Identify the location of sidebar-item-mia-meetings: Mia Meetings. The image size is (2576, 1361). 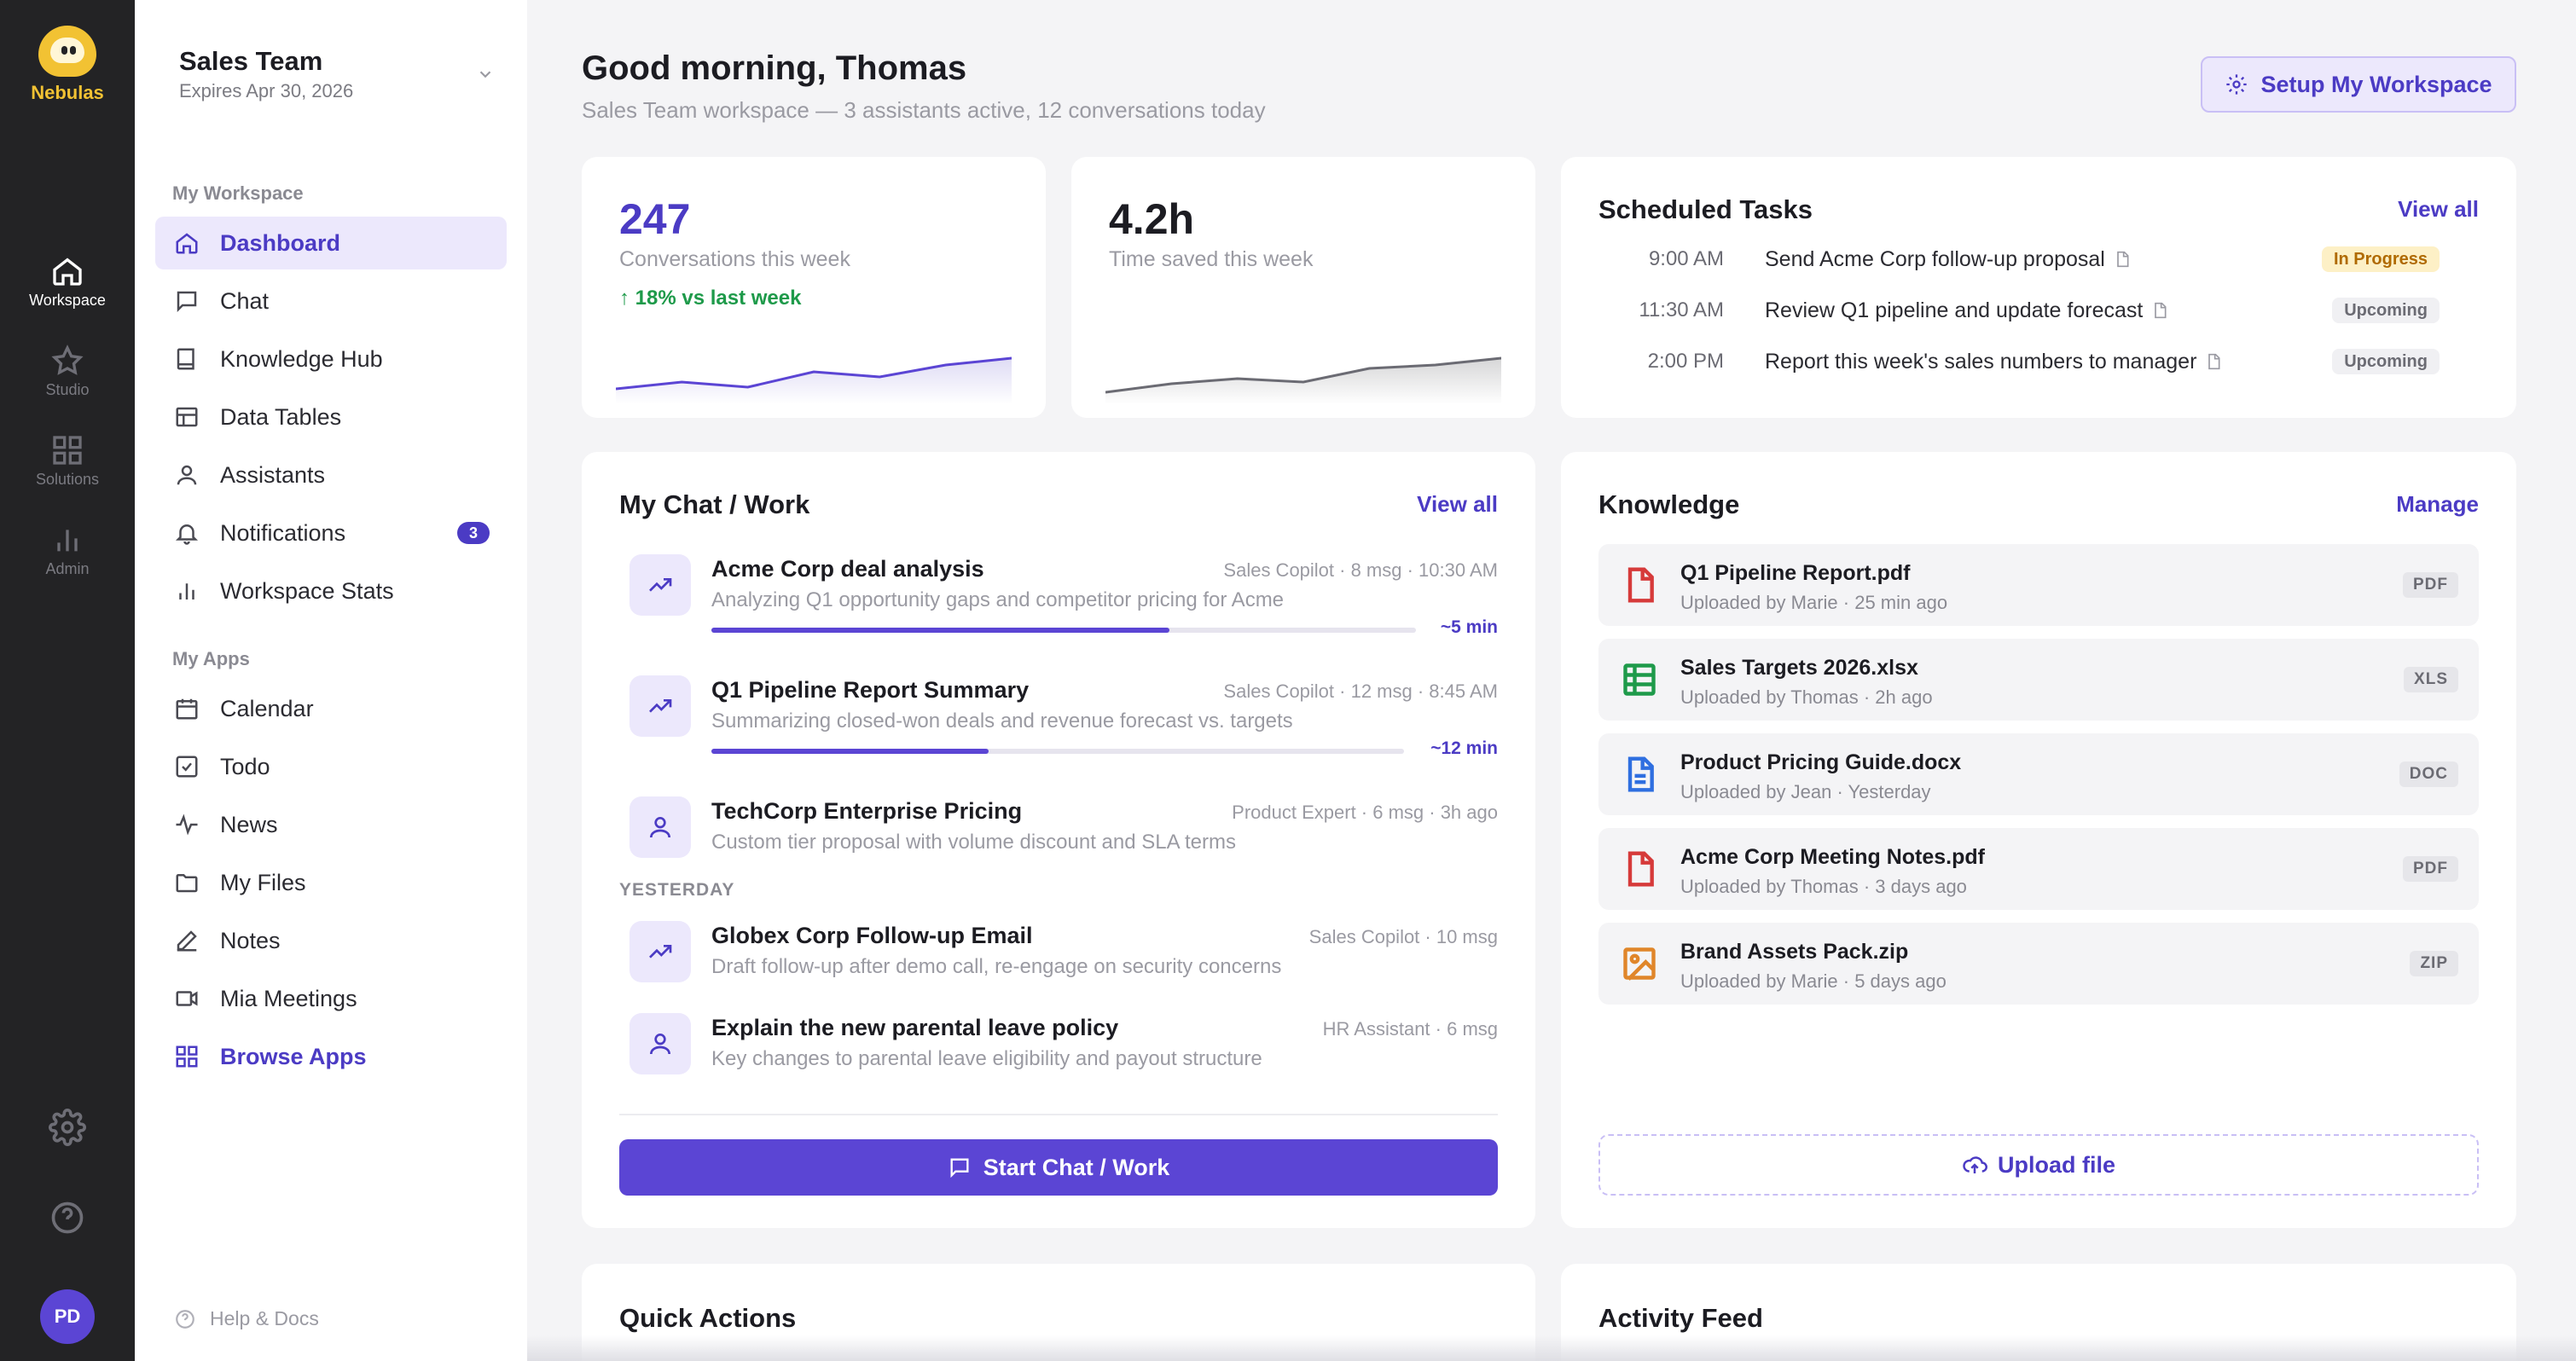
(331, 999).